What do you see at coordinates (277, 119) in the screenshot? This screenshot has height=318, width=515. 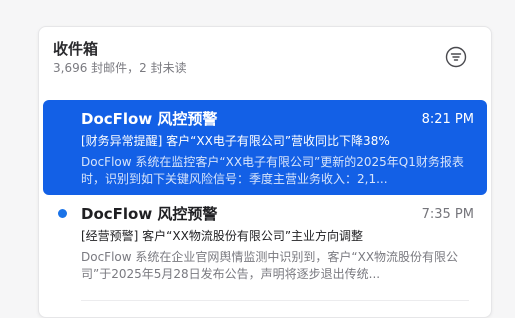 I see `message-header-row: DocFlow 风控预警 8:21 PM` at bounding box center [277, 119].